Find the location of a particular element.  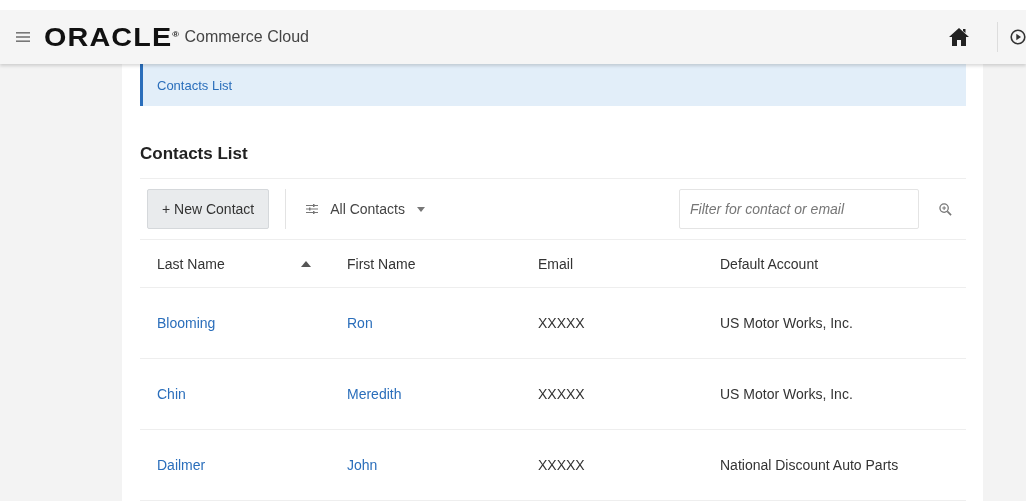

product-name: Commerce Cloud is located at coordinates (246, 37).